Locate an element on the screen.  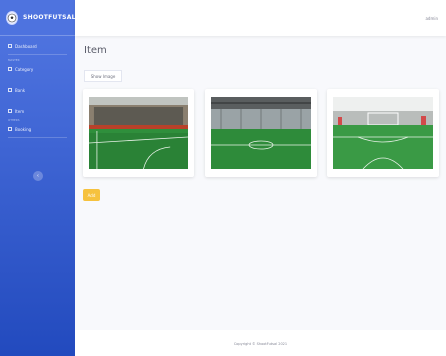
chevron-left-icon: ‹ is located at coordinates (38, 175).